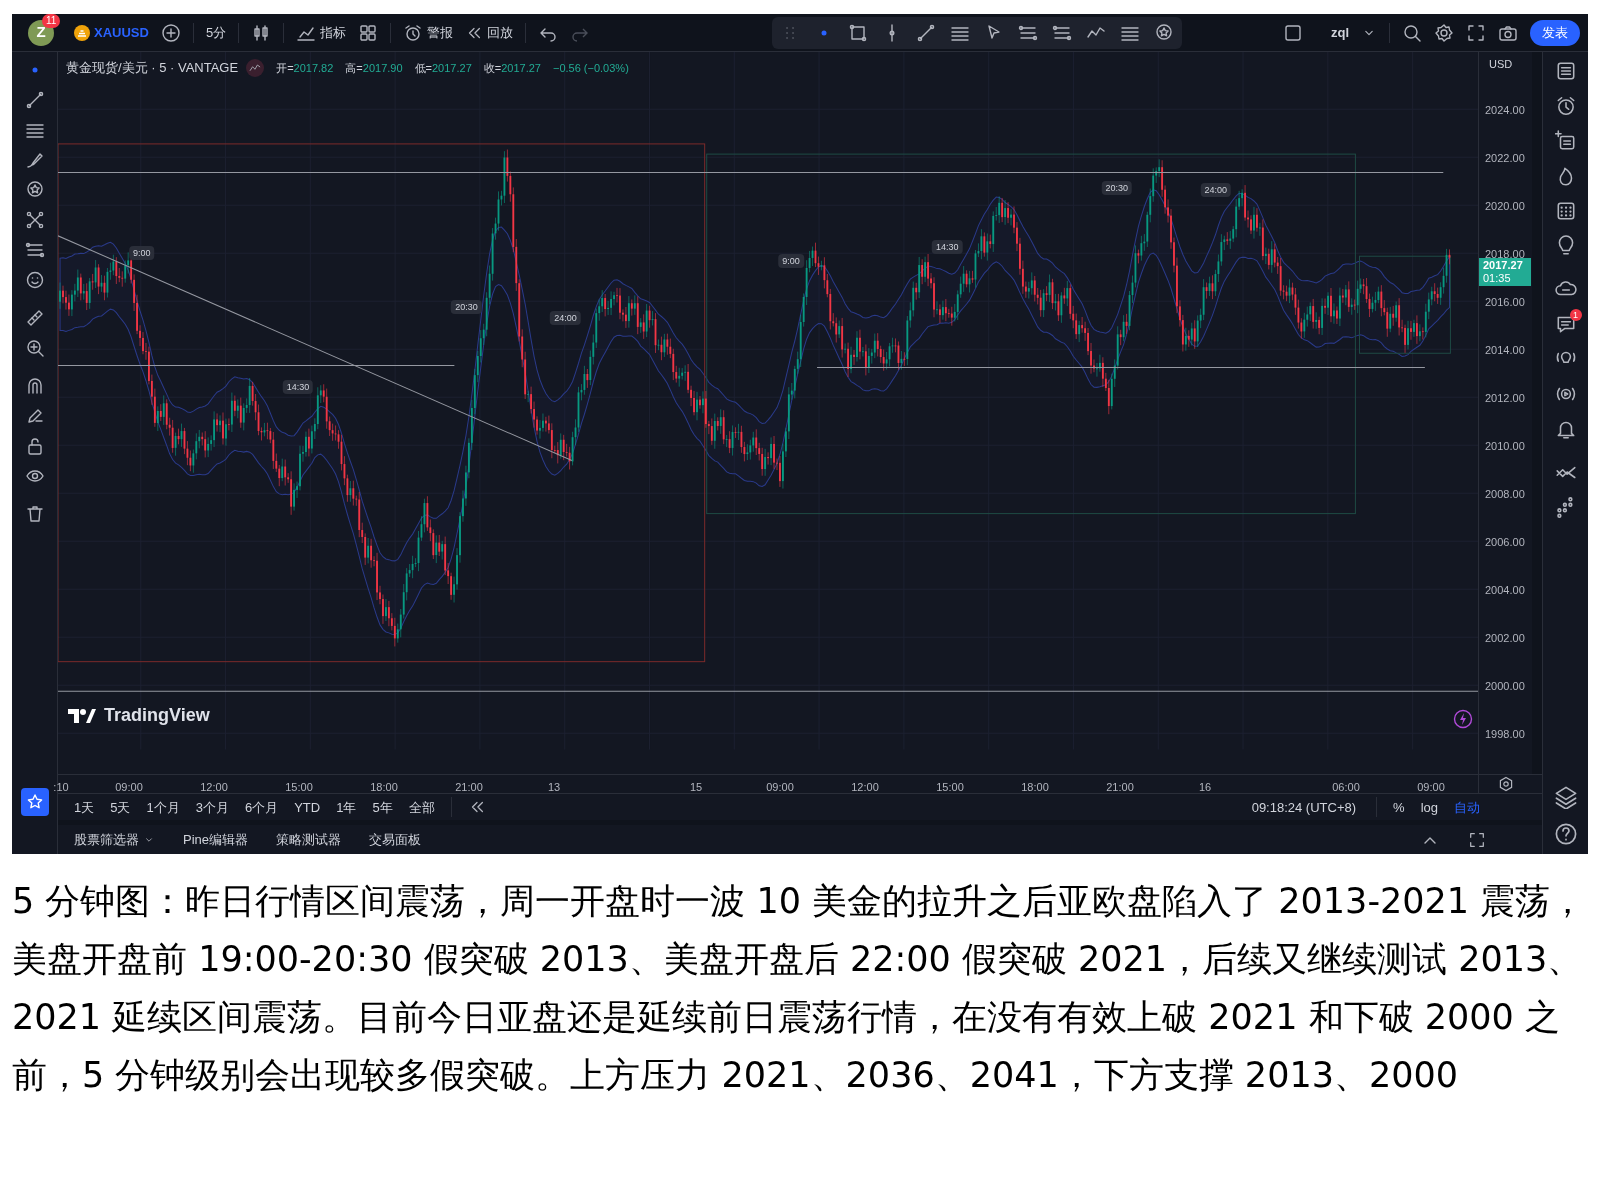  What do you see at coordinates (1505, 110) in the screenshot?
I see `price-tick: 2024.00` at bounding box center [1505, 110].